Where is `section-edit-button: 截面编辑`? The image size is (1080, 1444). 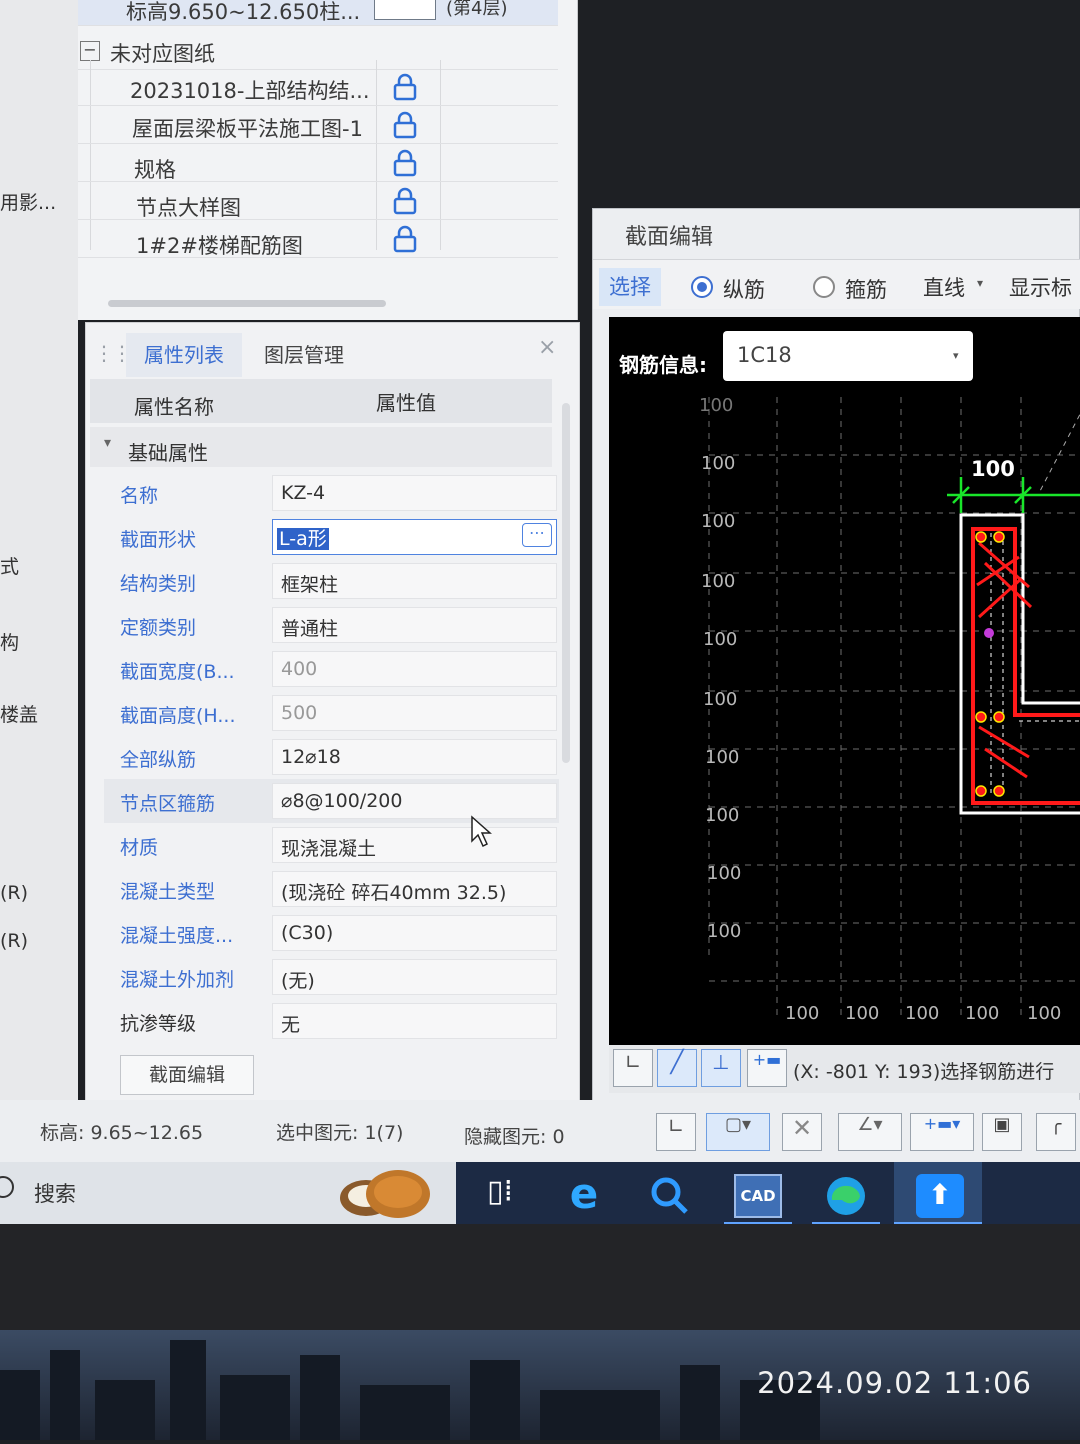
section-edit-button: 截面编辑 is located at coordinates (187, 1075).